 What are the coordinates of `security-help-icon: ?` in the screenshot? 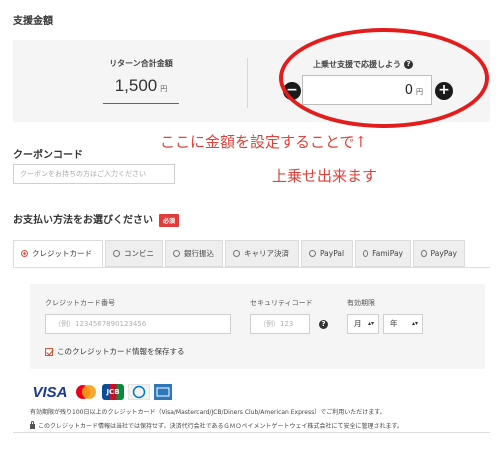 It's located at (323, 324).